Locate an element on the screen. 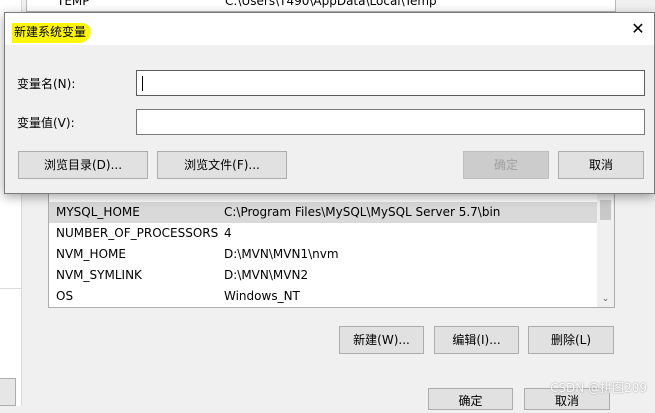  var-name: OS is located at coordinates (65, 296).